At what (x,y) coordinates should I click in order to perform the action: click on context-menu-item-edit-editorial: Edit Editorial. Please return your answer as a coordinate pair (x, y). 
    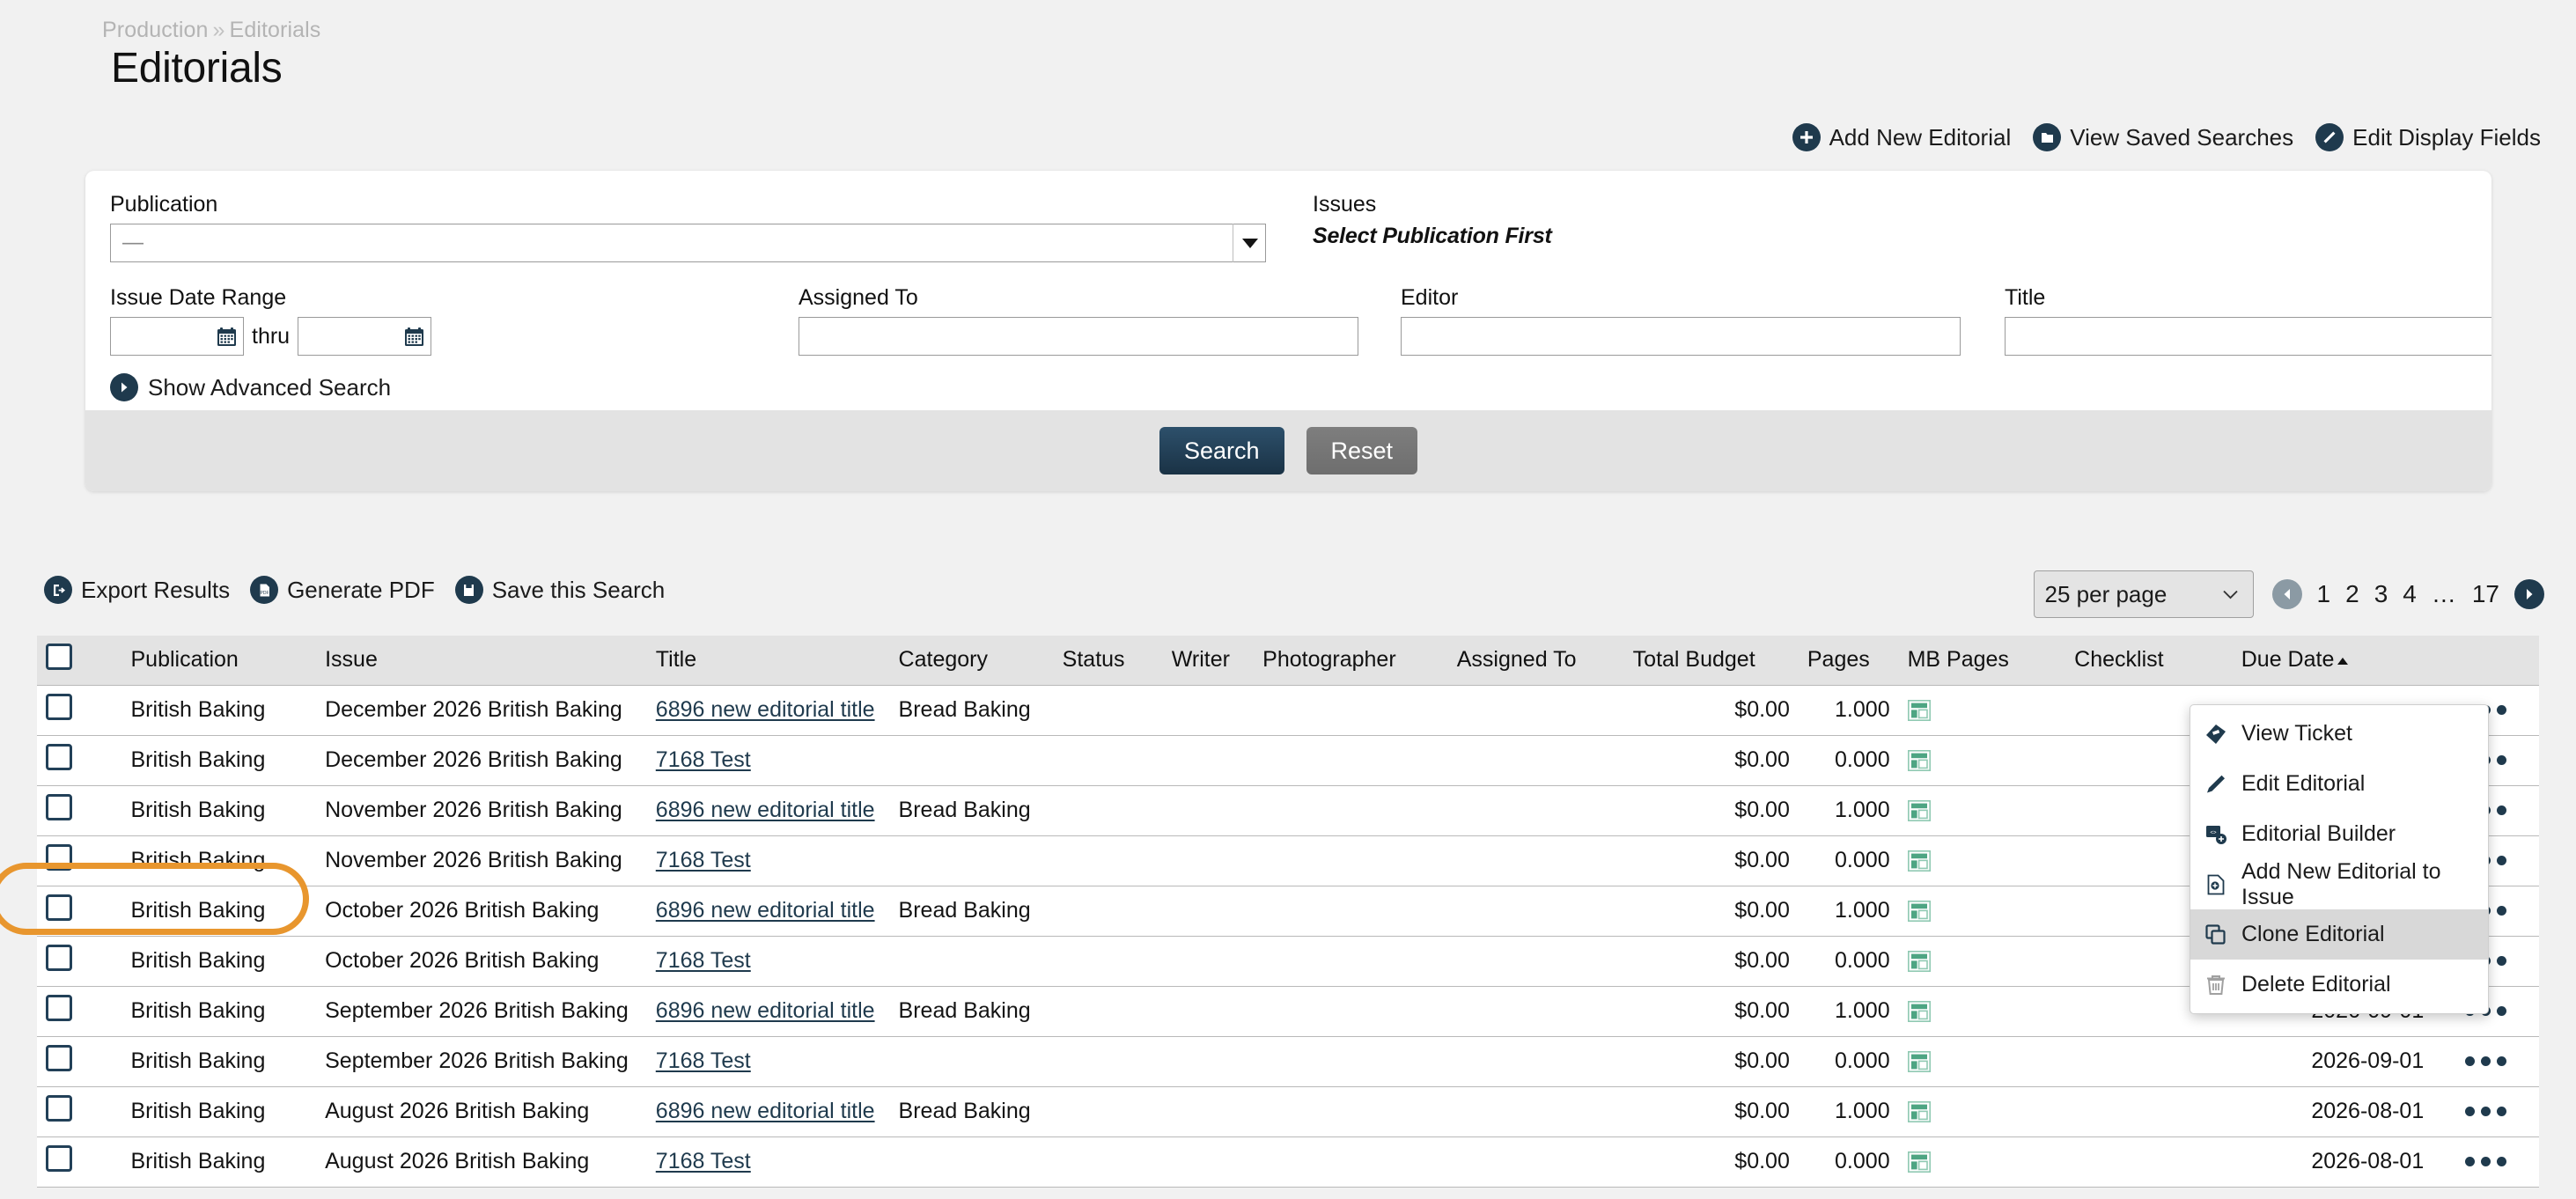
    Looking at the image, I should click on (2339, 784).